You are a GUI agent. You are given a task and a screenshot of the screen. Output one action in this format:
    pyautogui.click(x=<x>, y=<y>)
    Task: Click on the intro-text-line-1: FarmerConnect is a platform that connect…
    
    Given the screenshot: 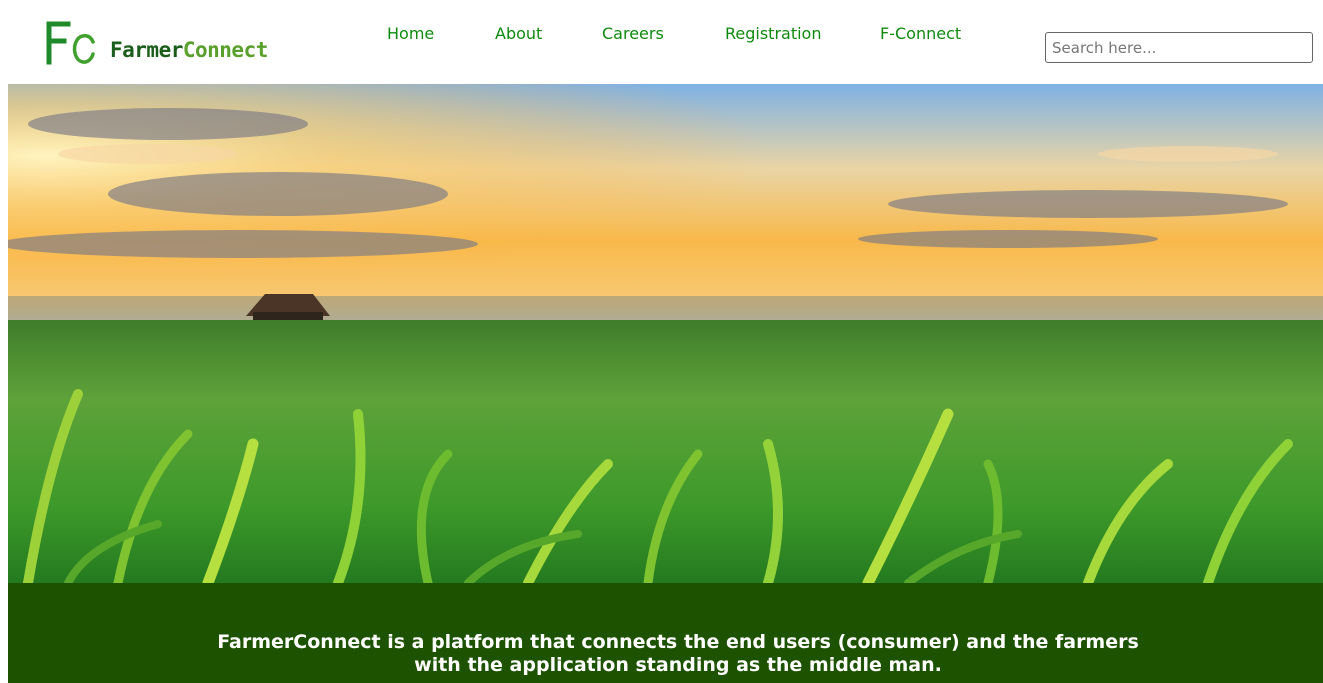 What is the action you would take?
    pyautogui.click(x=678, y=642)
    